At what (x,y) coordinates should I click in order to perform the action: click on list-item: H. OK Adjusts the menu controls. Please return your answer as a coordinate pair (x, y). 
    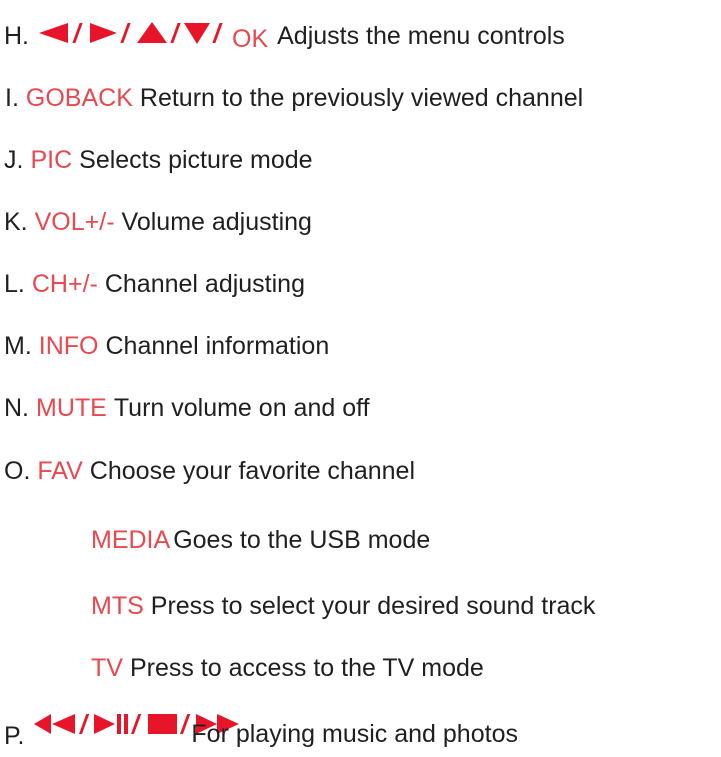
    Looking at the image, I should click on (297, 37).